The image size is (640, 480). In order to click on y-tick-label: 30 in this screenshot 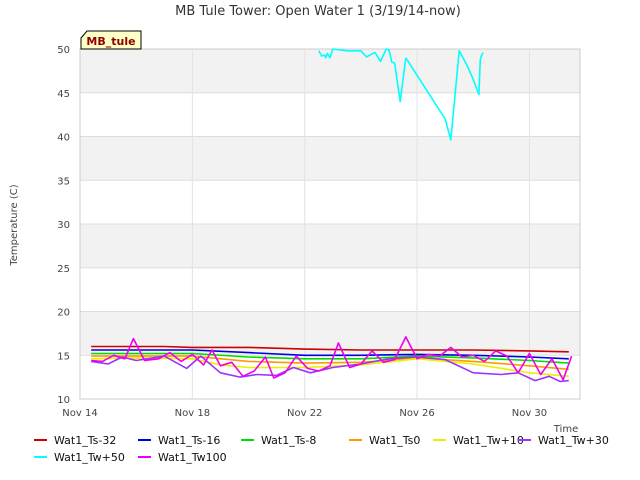, I will do `click(63, 225)`.